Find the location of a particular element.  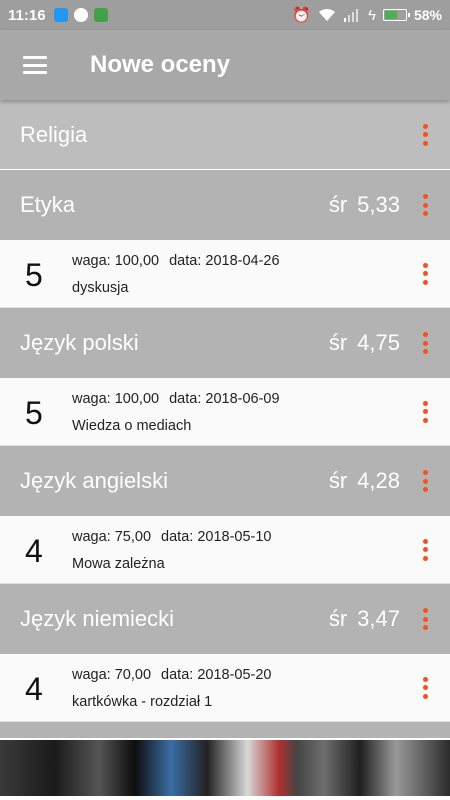

battery-icon is located at coordinates (396, 15).